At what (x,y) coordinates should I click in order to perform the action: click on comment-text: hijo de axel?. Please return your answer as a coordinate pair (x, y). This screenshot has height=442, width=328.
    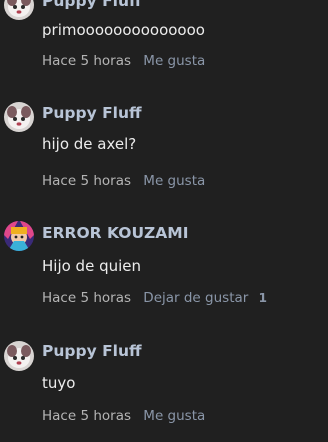
    Looking at the image, I should click on (89, 144).